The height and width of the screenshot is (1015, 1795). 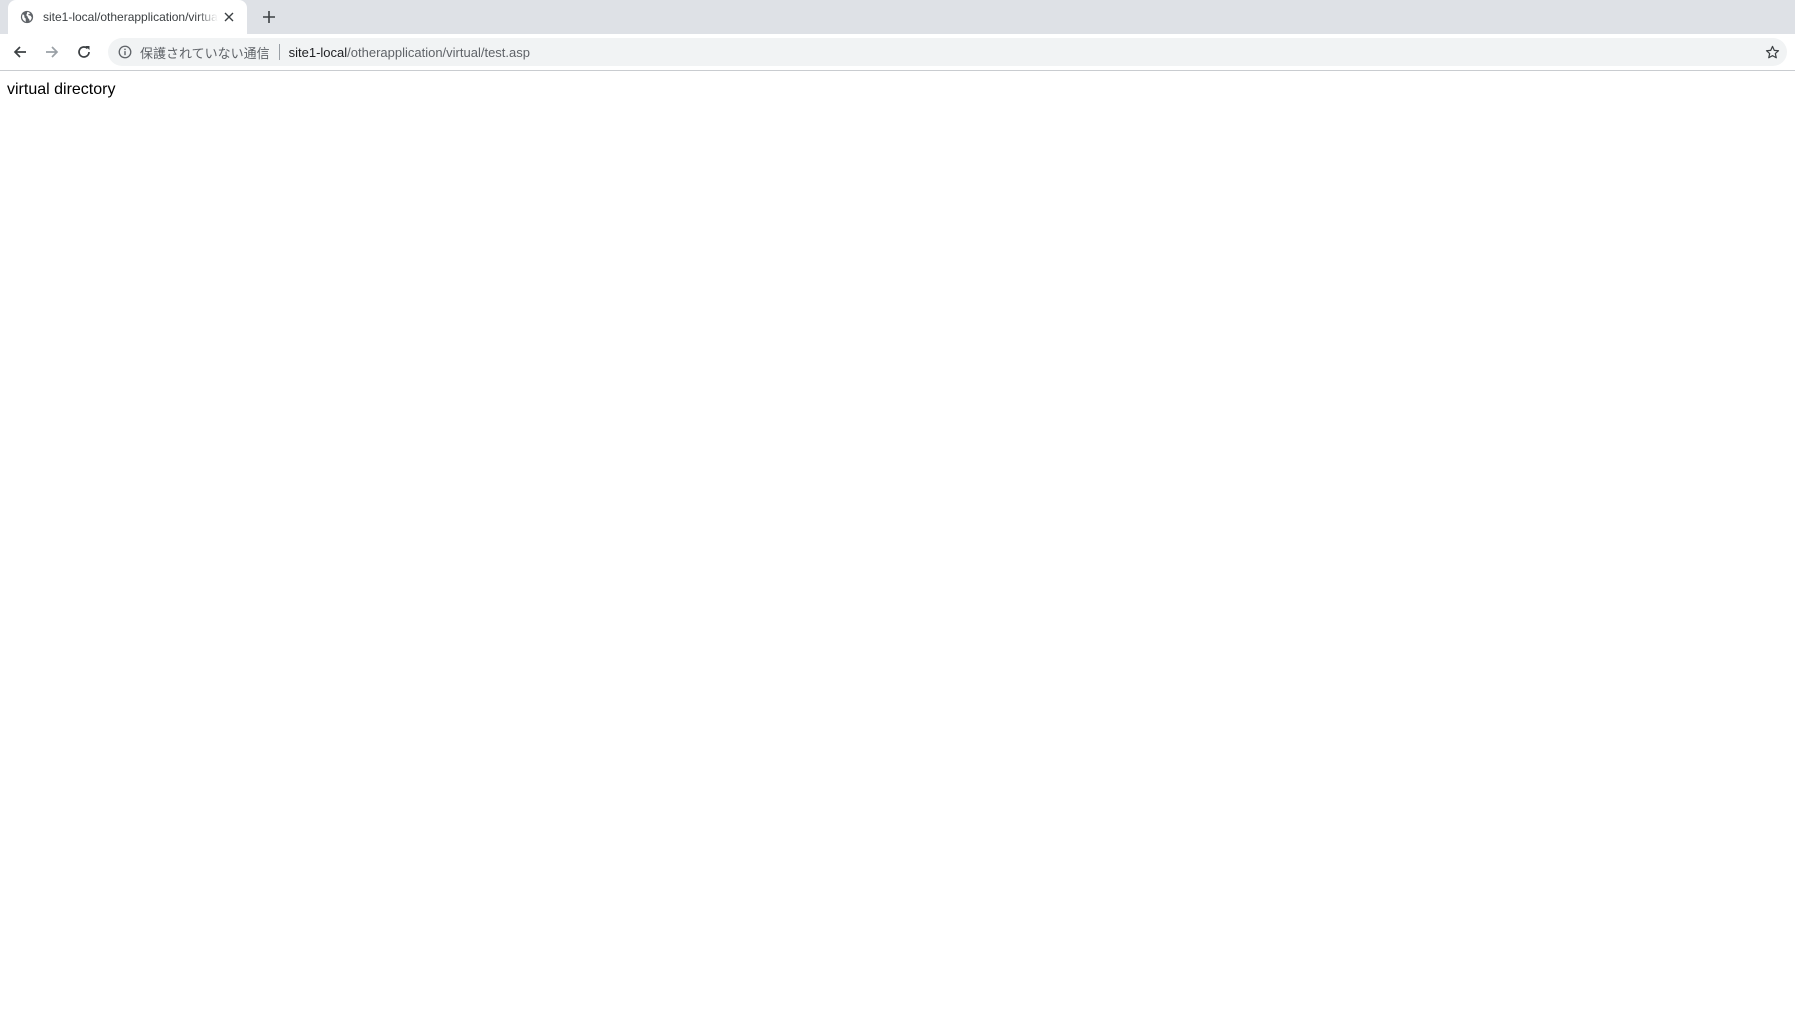 I want to click on omnibox-separator, so click(x=279, y=52).